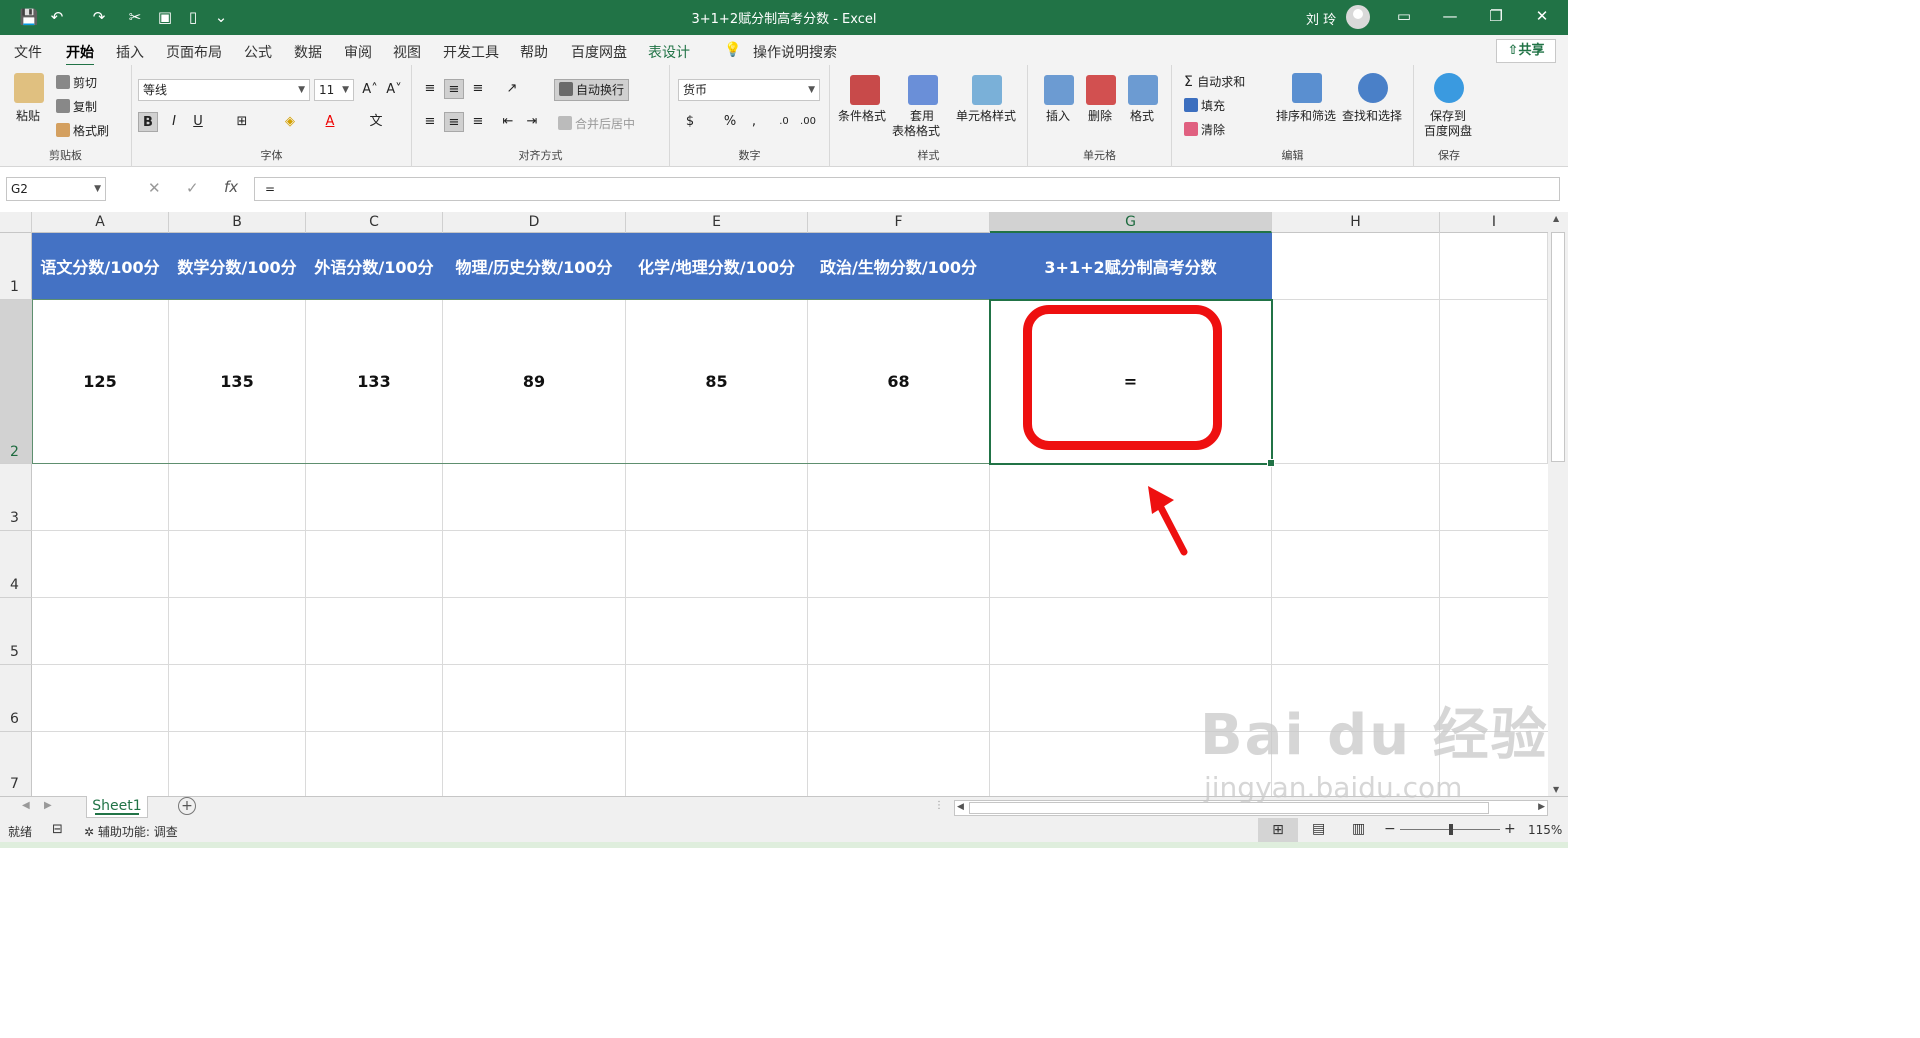  What do you see at coordinates (717, 222) in the screenshot?
I see `column-header-e: E` at bounding box center [717, 222].